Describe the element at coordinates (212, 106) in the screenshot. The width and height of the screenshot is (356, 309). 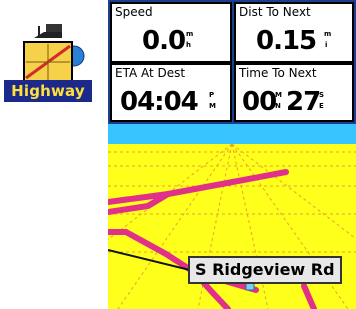
I see `eta-unit-bottom: M` at that location.